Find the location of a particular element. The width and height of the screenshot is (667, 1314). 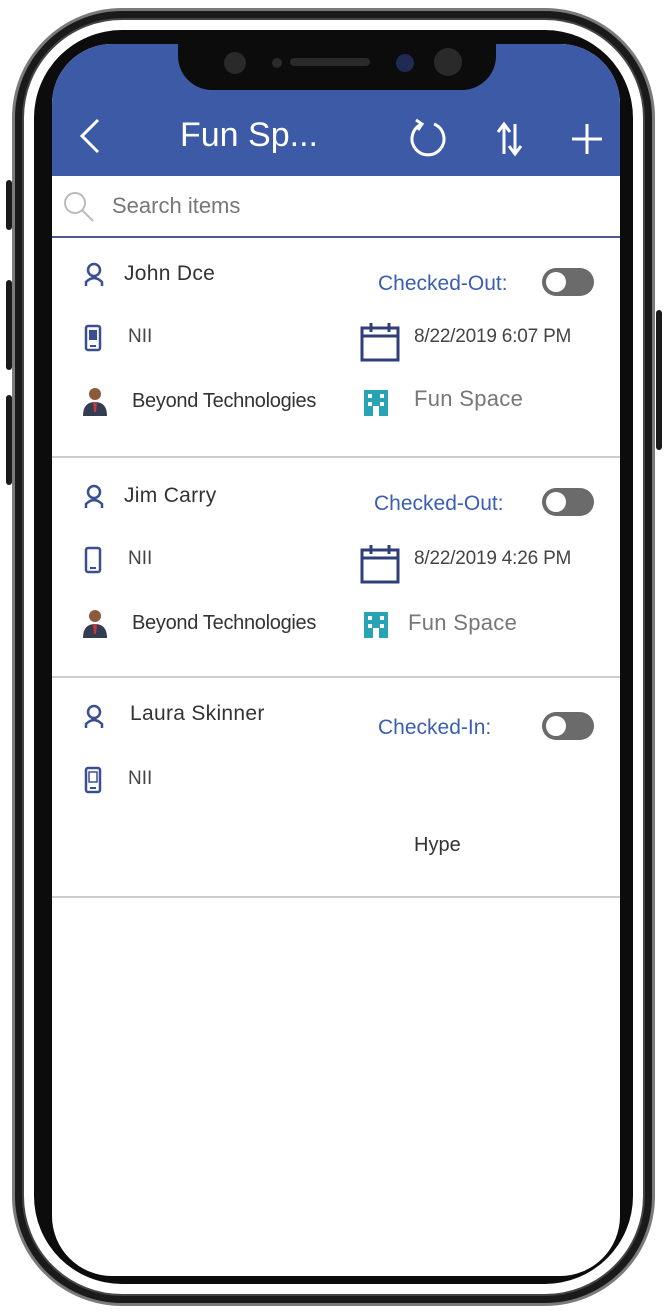

search-bar is located at coordinates (336, 207).